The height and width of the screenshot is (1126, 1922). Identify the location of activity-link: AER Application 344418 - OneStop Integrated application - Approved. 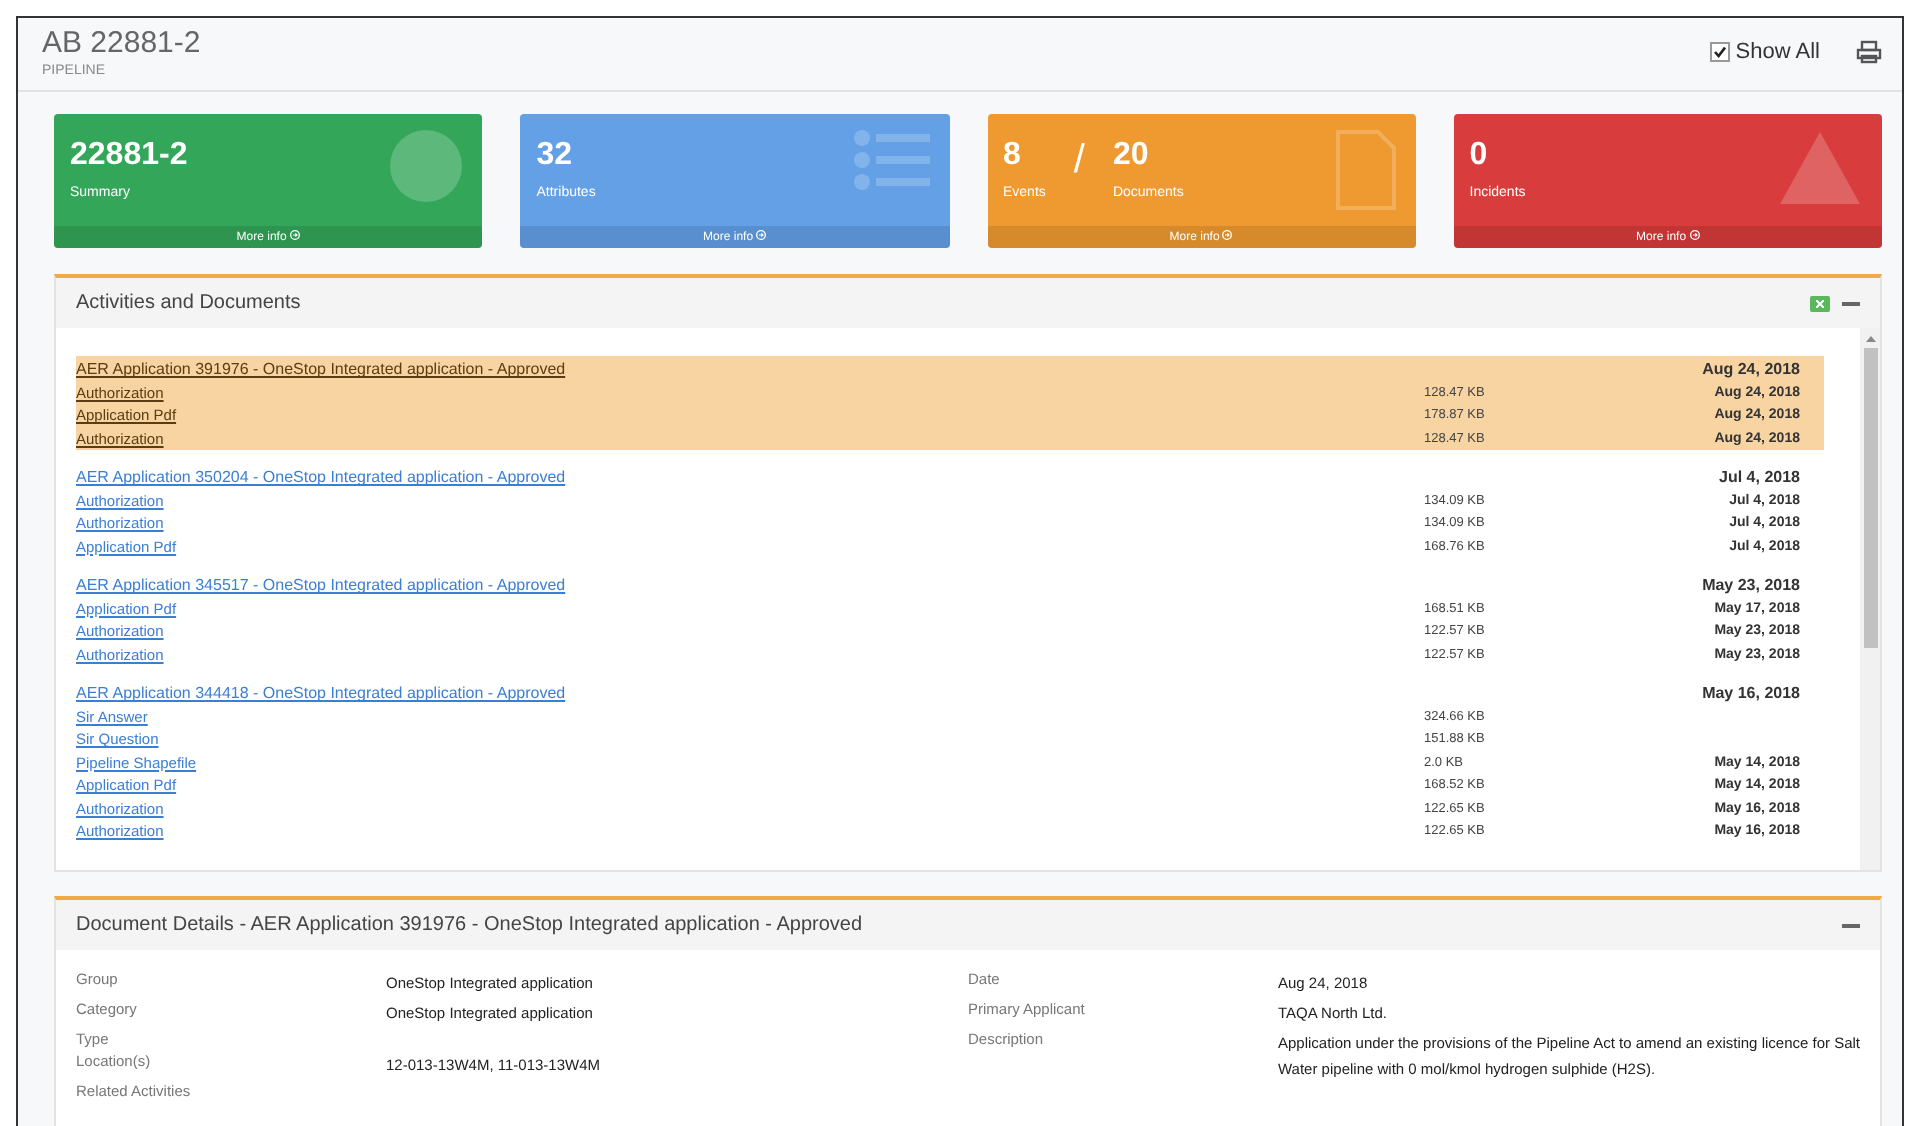
(750, 693).